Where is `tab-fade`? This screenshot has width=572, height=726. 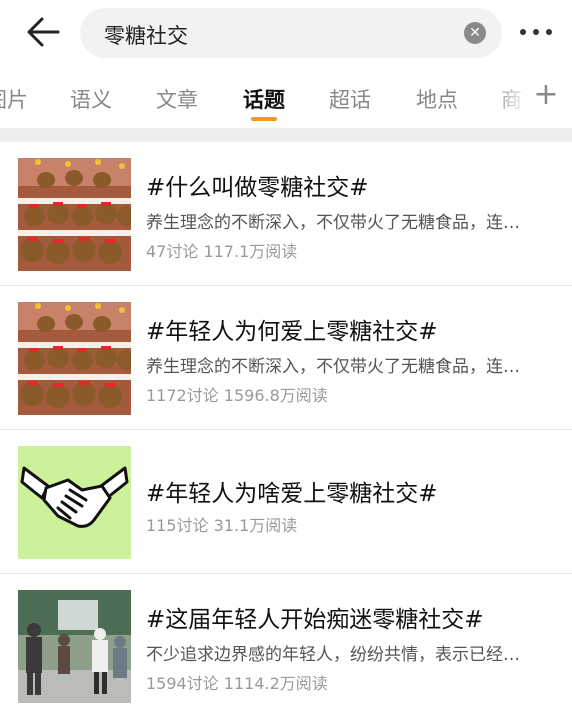
tab-fade is located at coordinates (510, 95).